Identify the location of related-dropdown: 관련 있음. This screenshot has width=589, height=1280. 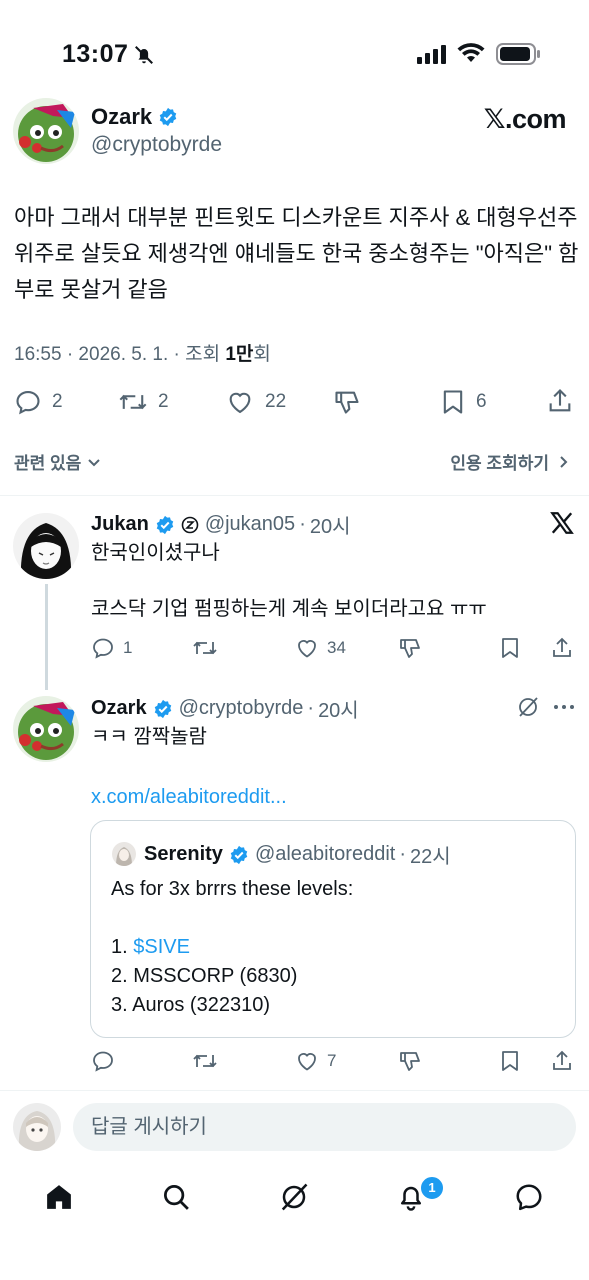
(57, 461).